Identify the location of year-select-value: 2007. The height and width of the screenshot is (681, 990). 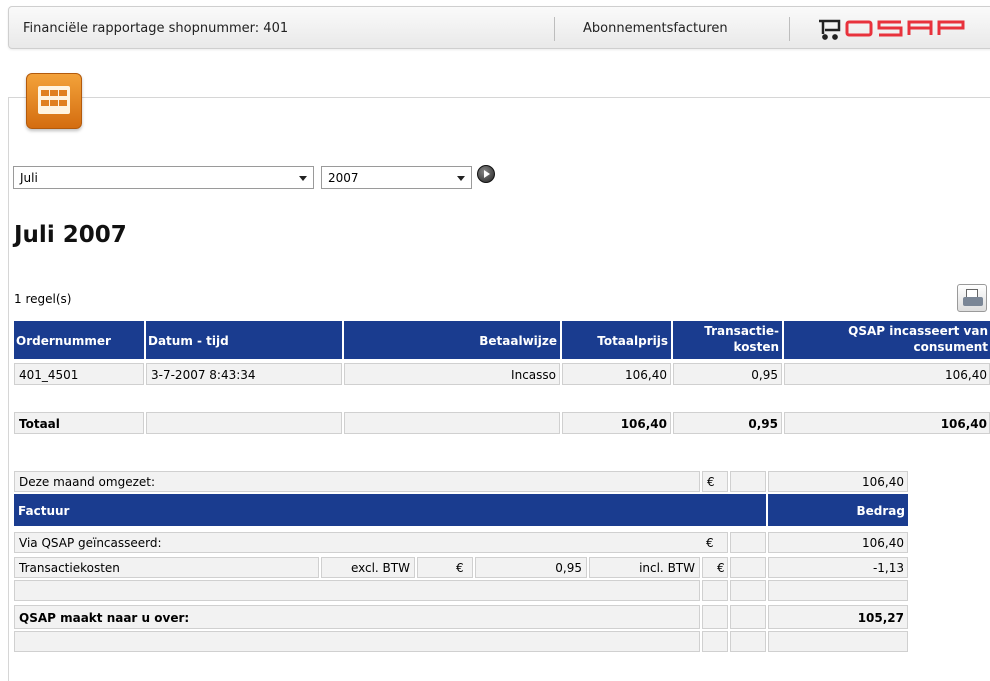
(343, 178).